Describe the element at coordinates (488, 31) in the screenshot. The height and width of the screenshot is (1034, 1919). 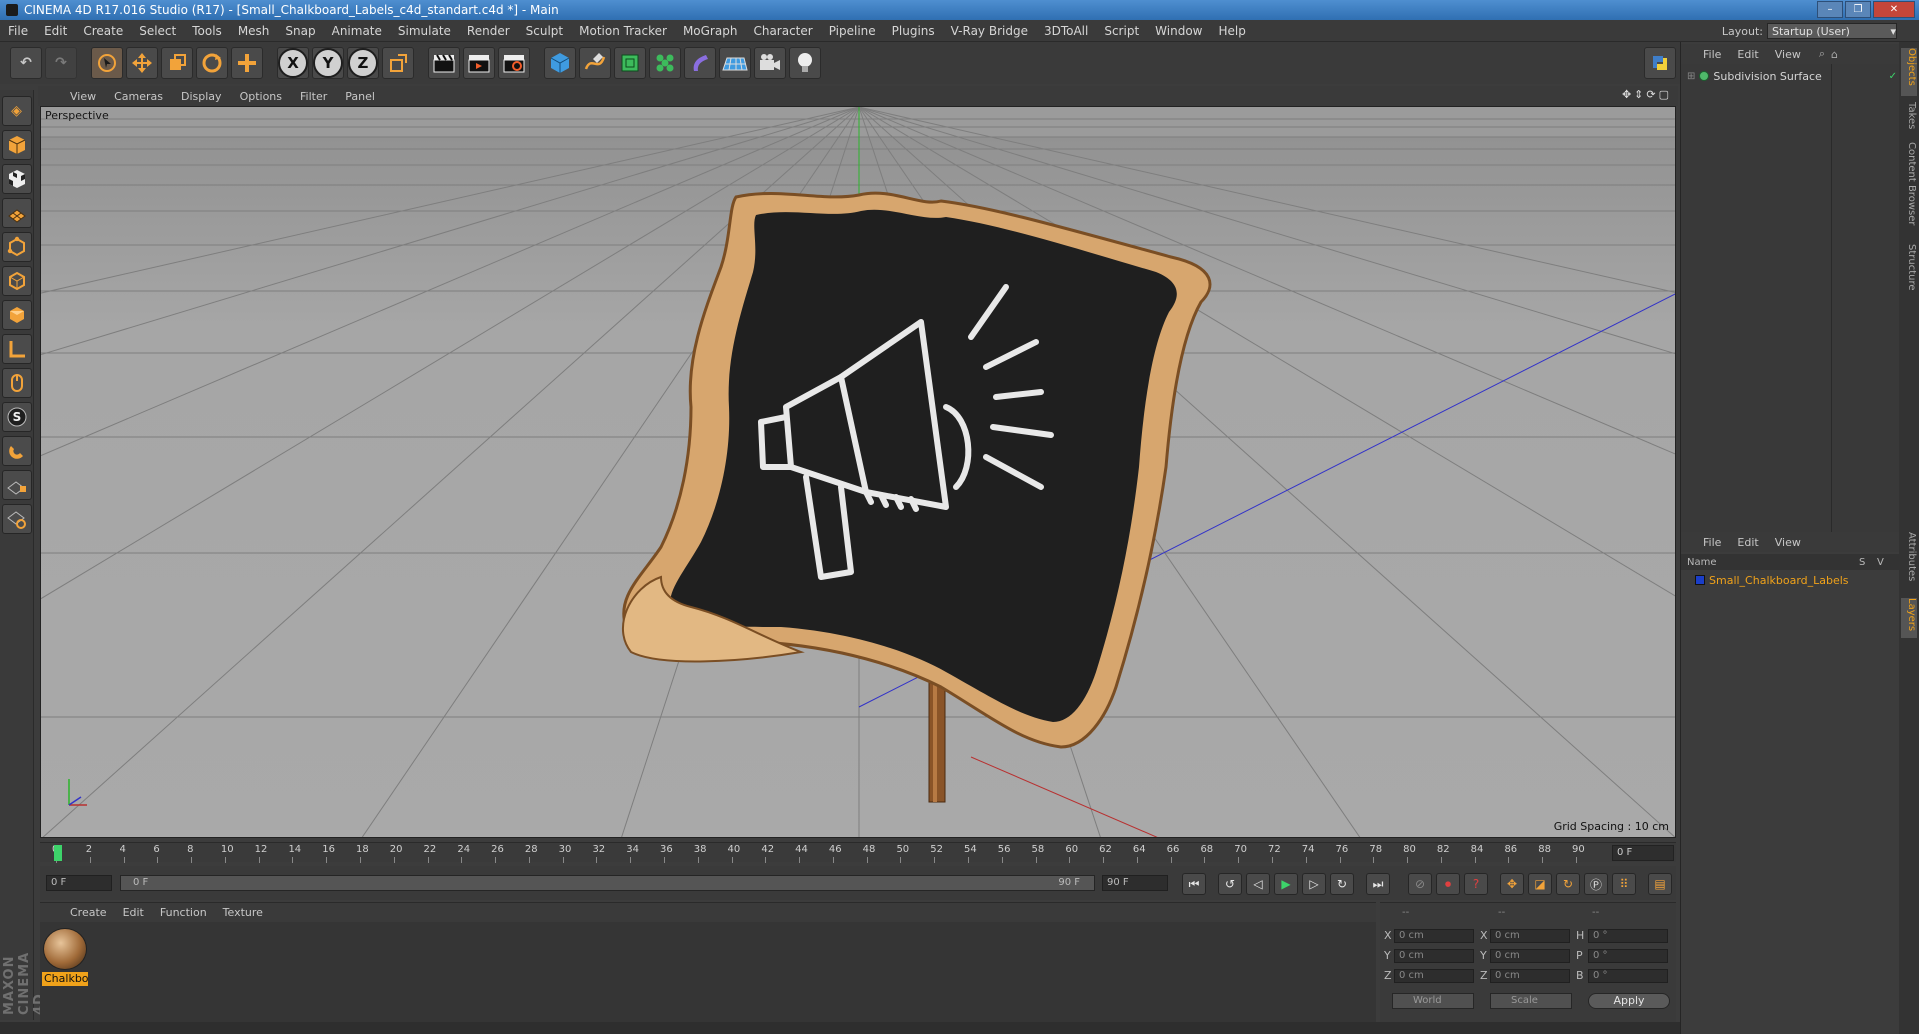
I see `menu-render: Render` at that location.